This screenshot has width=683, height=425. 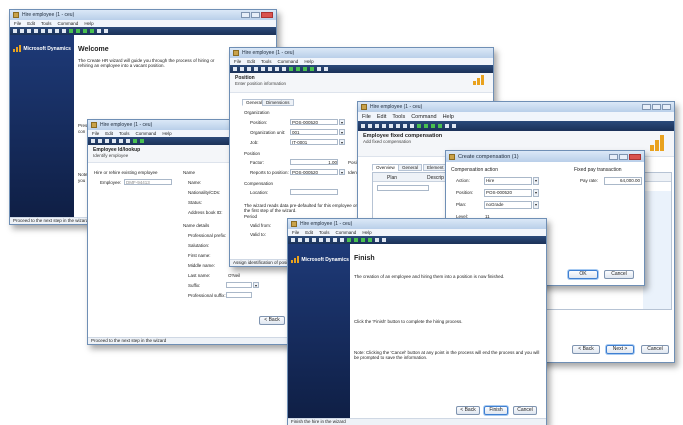 I want to click on hire-option-radio: Hire or rehire existing employee, so click(x=126, y=172).